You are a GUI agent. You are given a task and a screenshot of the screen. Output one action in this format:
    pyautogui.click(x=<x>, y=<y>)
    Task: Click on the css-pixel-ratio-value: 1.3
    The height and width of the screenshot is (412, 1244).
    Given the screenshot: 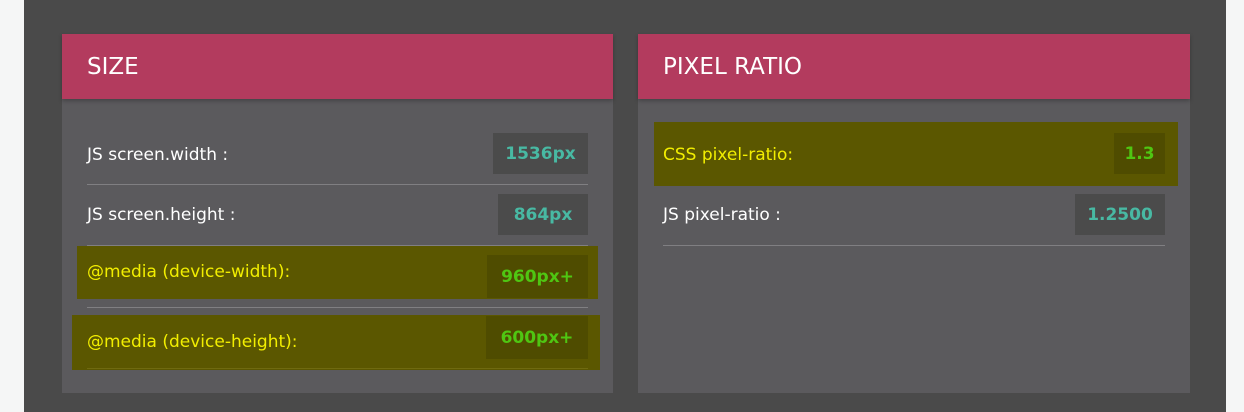 What is the action you would take?
    pyautogui.click(x=1139, y=153)
    